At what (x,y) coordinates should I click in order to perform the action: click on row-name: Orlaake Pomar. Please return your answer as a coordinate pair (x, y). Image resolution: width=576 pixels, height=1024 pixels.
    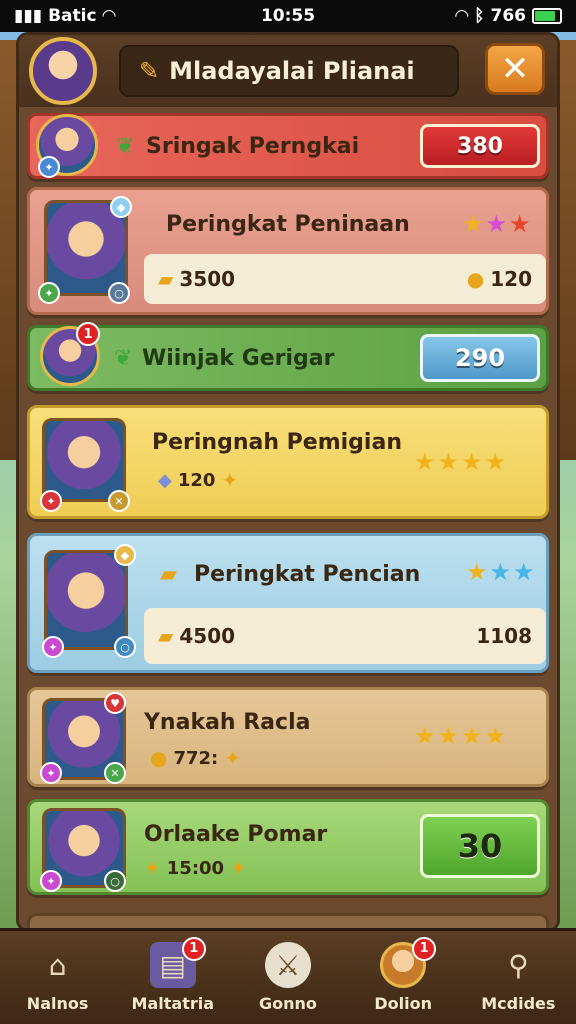
    Looking at the image, I should click on (236, 834).